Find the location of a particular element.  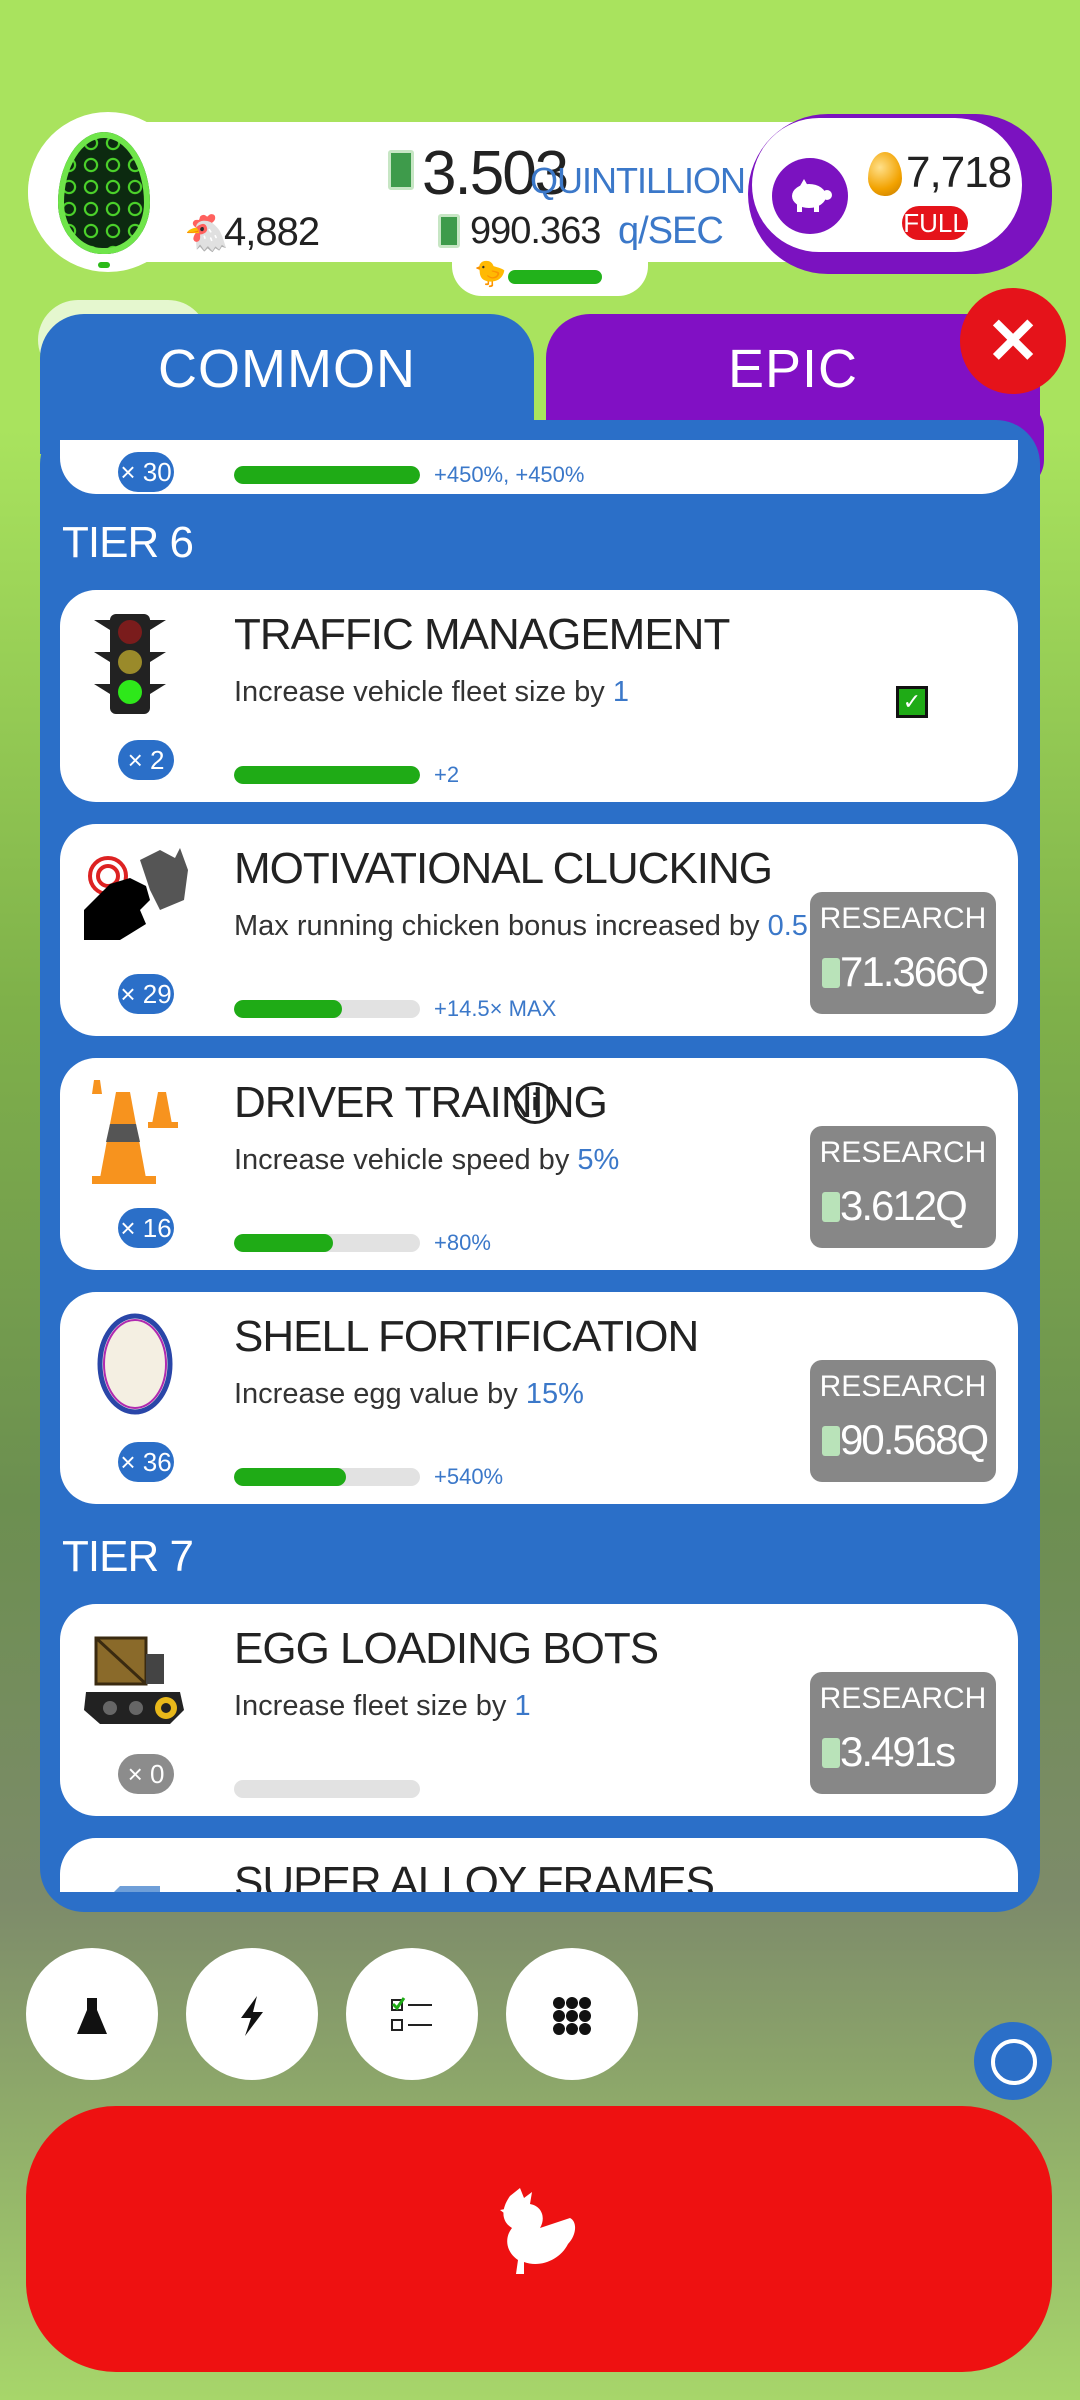

research-level: × 16 is located at coordinates (146, 1228).